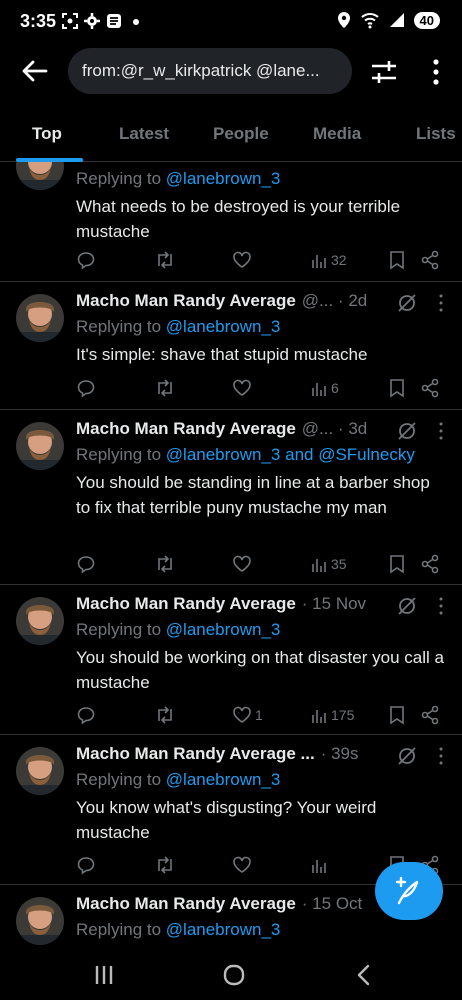 The image size is (462, 1000). What do you see at coordinates (328, 260) in the screenshot?
I see `views-button: 32` at bounding box center [328, 260].